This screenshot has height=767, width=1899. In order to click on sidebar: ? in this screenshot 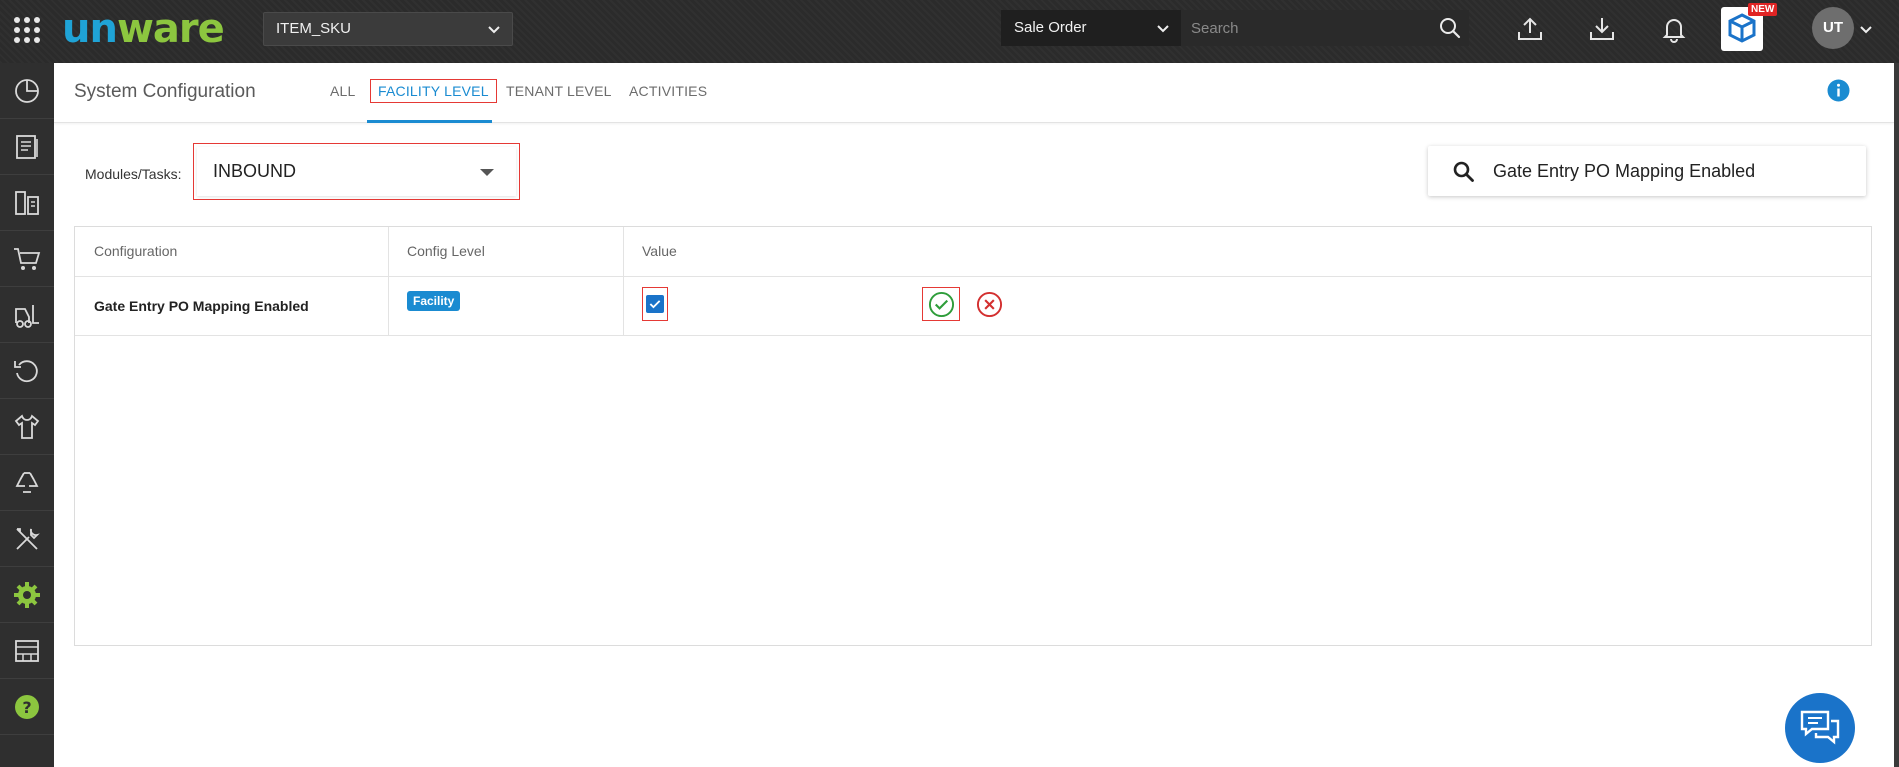, I will do `click(27, 415)`.